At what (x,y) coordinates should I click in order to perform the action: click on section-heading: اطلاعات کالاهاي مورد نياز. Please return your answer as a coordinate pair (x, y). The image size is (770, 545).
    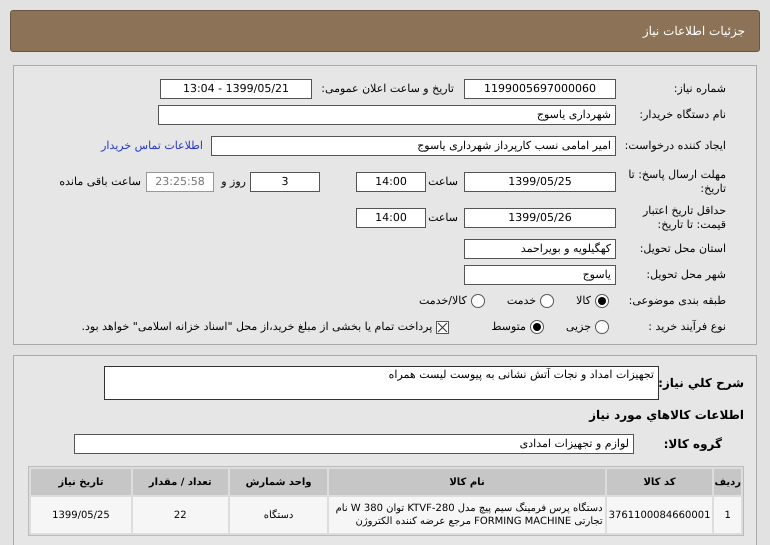
    Looking at the image, I should click on (666, 415).